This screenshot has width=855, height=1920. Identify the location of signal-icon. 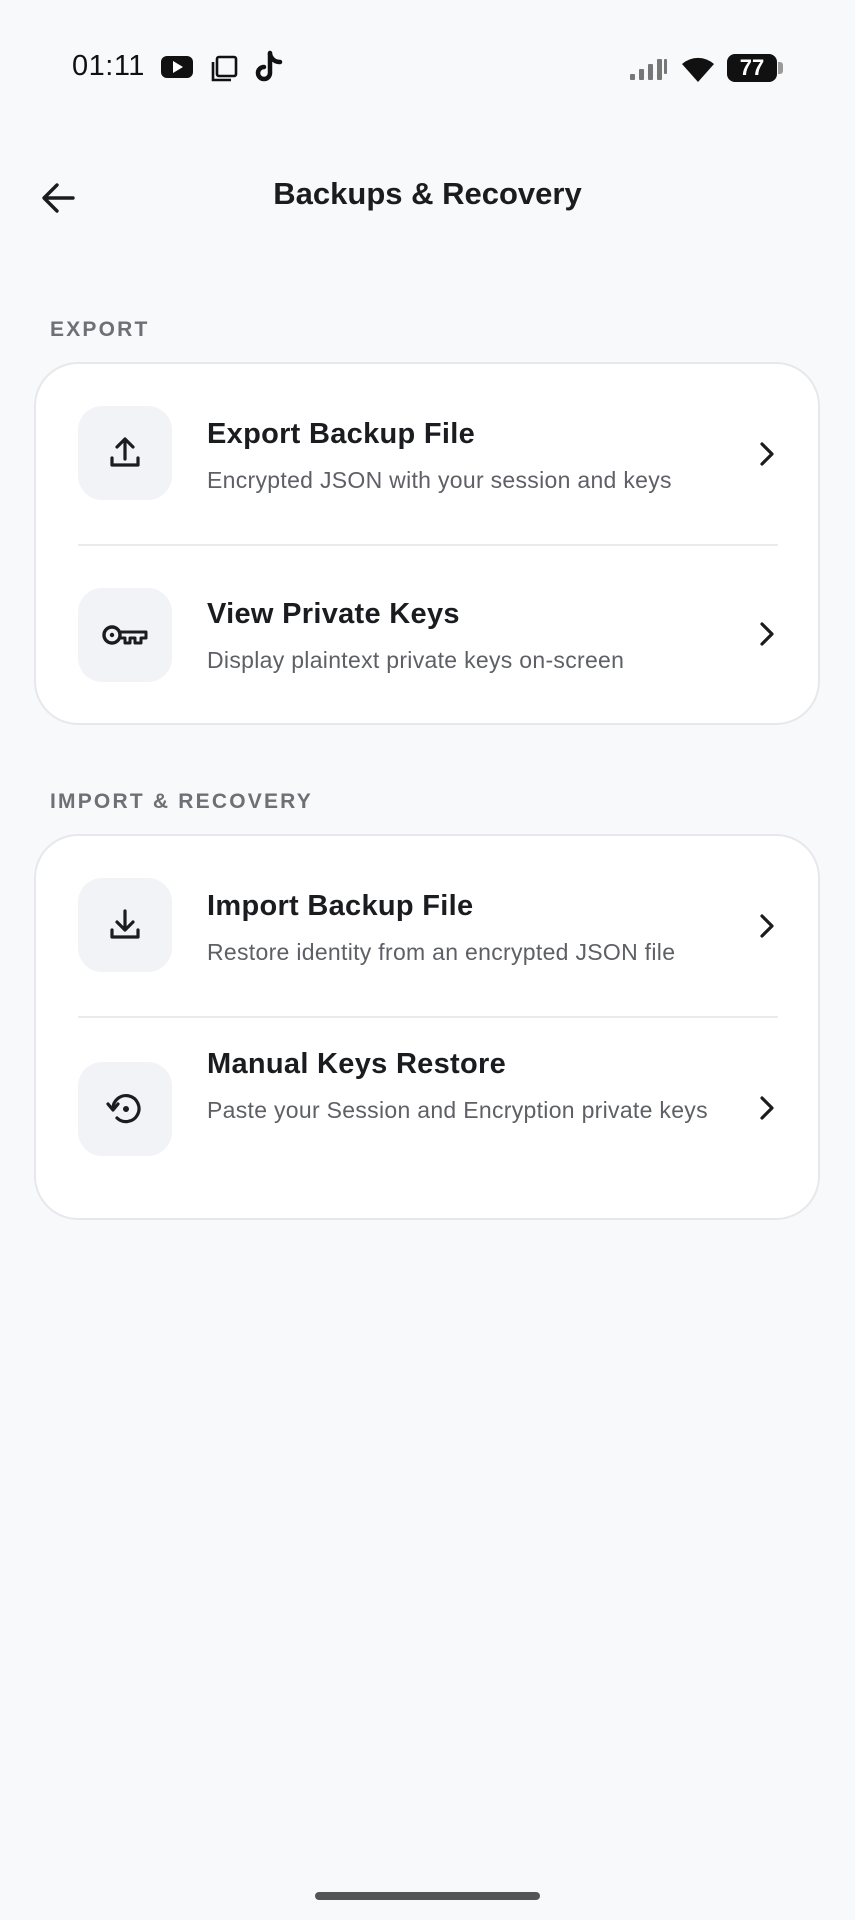
(648, 72).